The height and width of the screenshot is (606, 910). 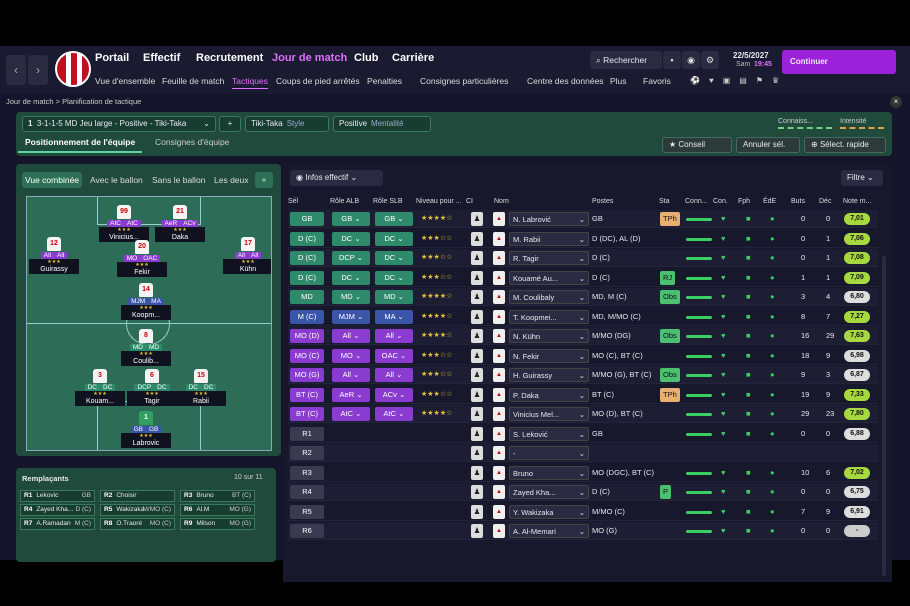 I want to click on tab-avec-ballon: Avec le ballon, so click(x=116, y=180).